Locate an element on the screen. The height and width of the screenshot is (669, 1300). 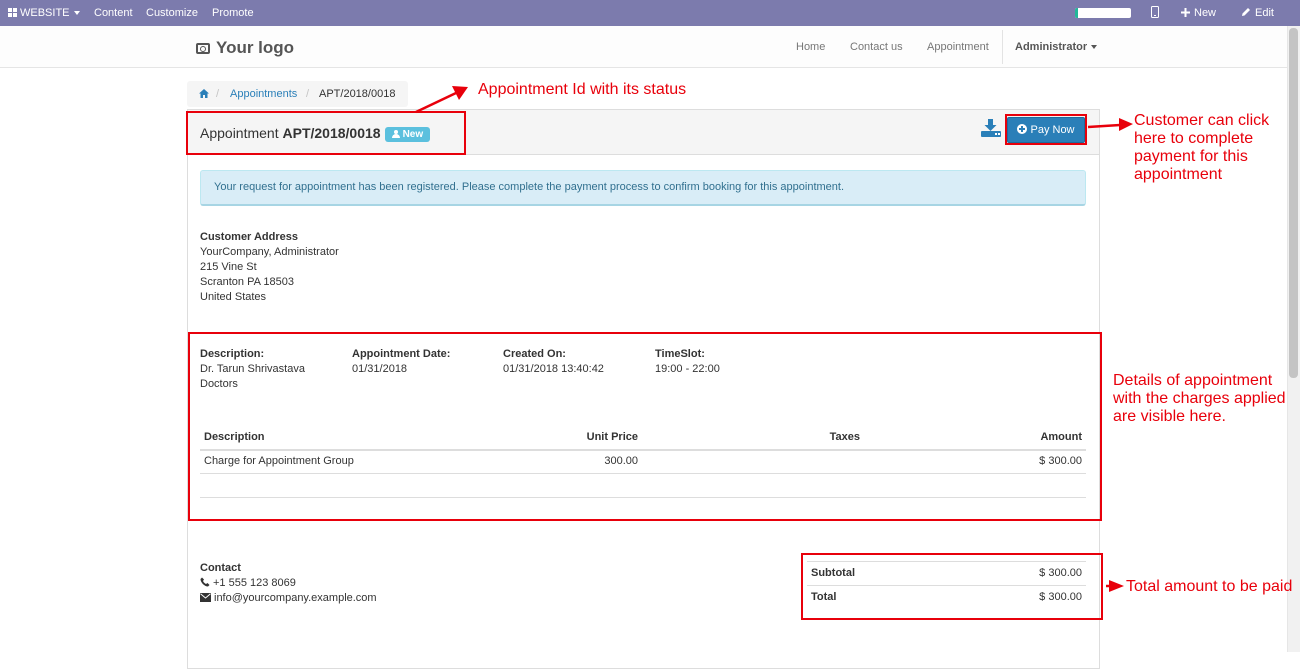
logo-text: Your logo is located at coordinates (255, 47).